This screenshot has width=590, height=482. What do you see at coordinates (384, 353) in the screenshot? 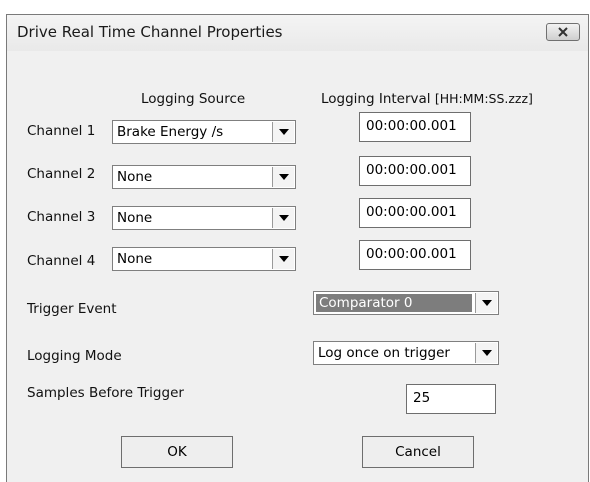
I see `logging-mode-value: Log once on trigger` at bounding box center [384, 353].